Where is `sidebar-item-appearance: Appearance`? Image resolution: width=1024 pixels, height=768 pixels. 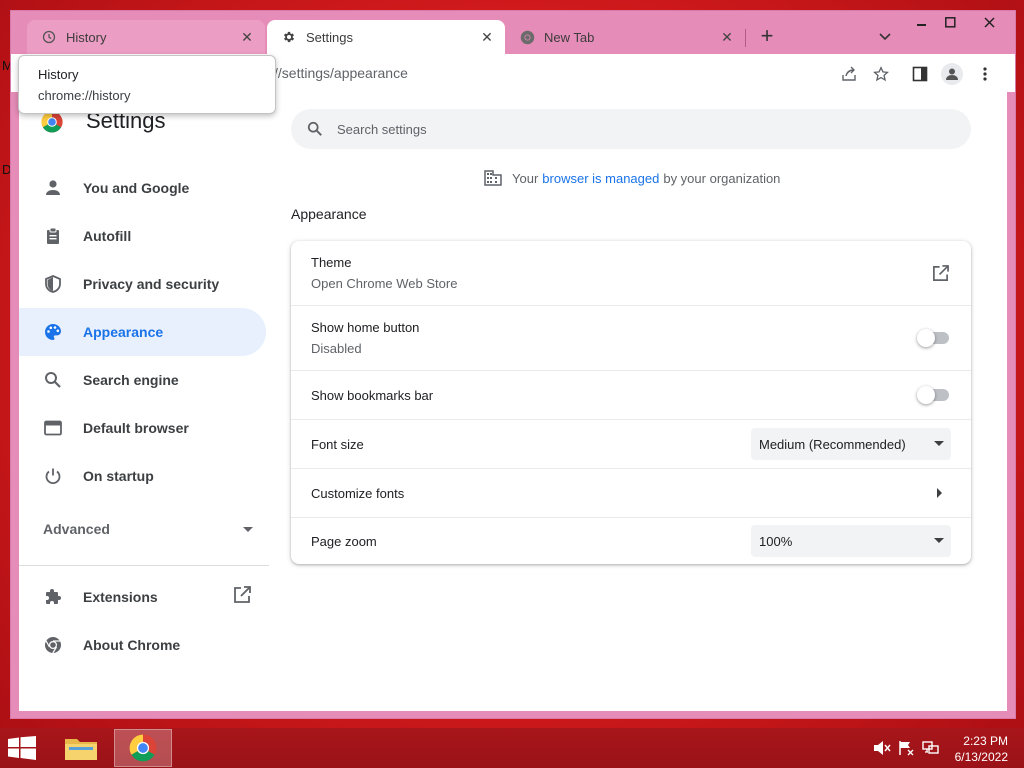
sidebar-item-appearance: Appearance is located at coordinates (142, 332).